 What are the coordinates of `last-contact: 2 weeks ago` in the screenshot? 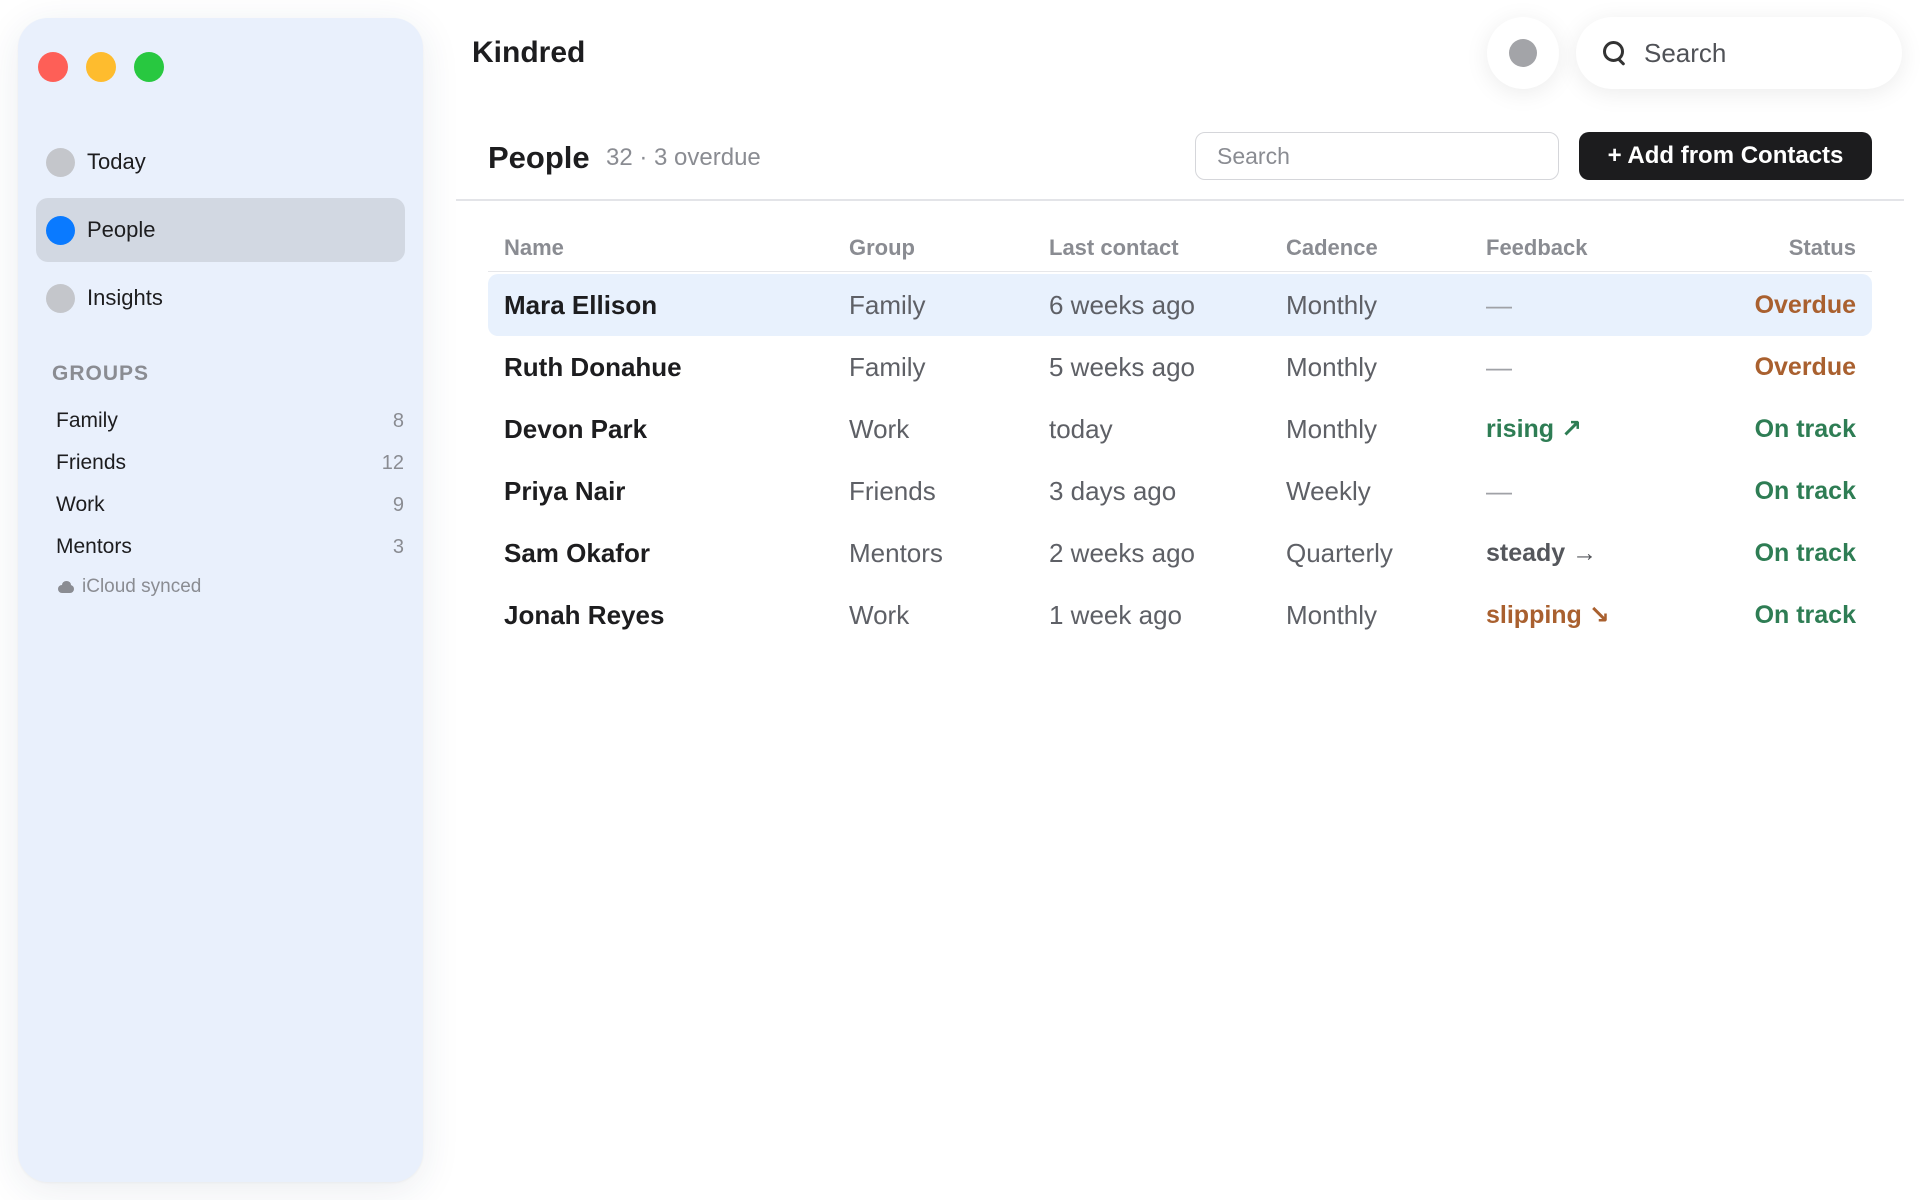 It's located at (1122, 552).